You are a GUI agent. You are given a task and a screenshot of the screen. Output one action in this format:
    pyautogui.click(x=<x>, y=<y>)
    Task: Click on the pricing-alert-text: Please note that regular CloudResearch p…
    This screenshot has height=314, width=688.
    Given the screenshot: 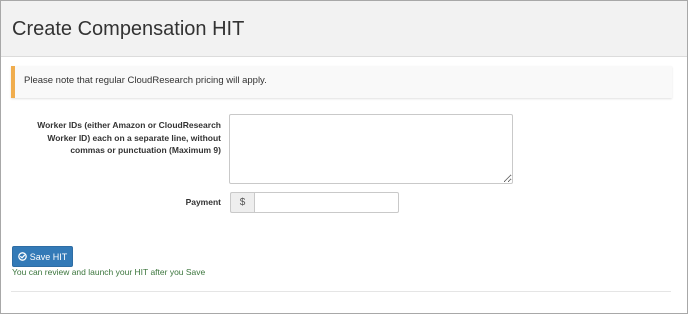 What is the action you would take?
    pyautogui.click(x=145, y=80)
    